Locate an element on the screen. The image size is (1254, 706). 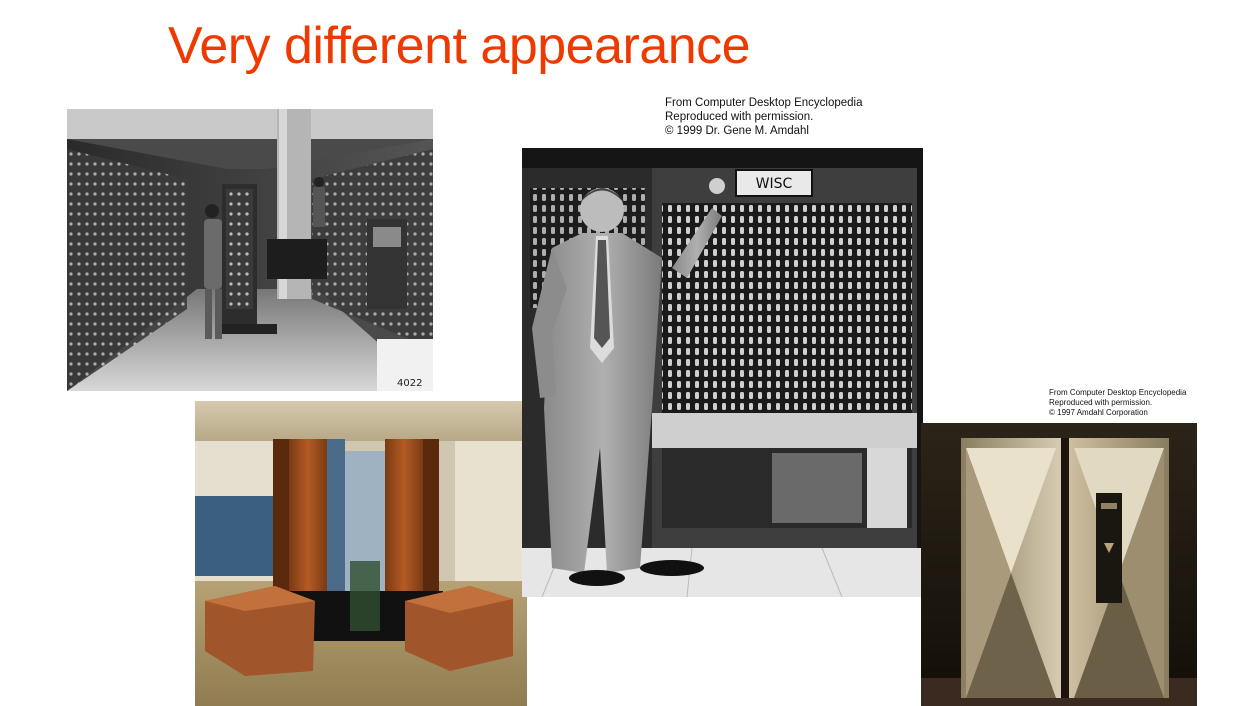
amdahl-photo is located at coordinates (1059, 564).